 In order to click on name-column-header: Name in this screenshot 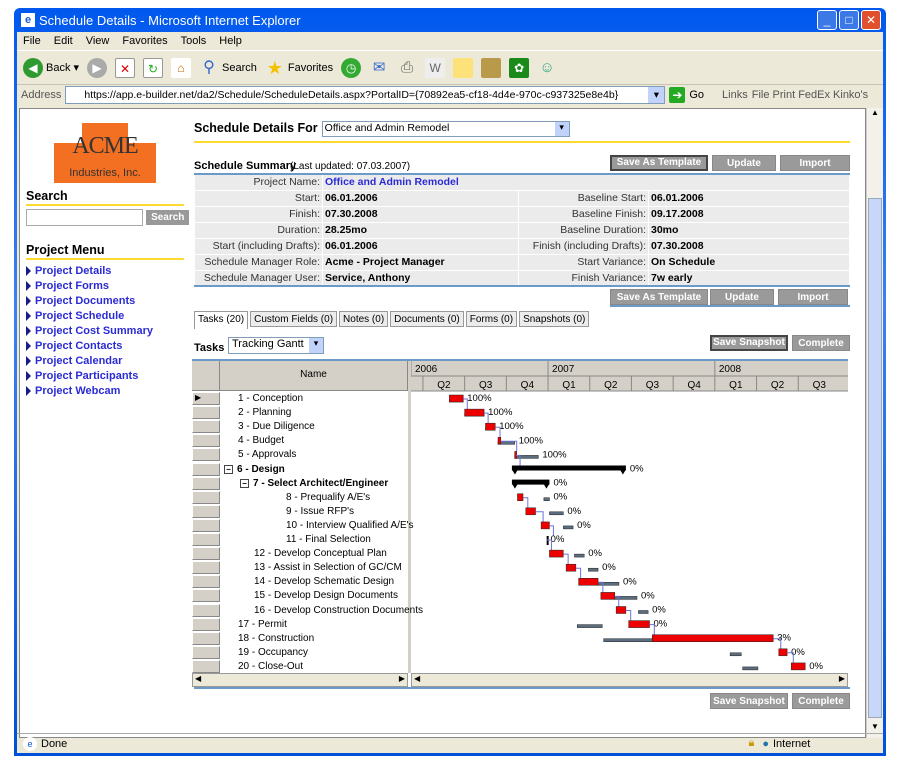, I will do `click(314, 376)`.